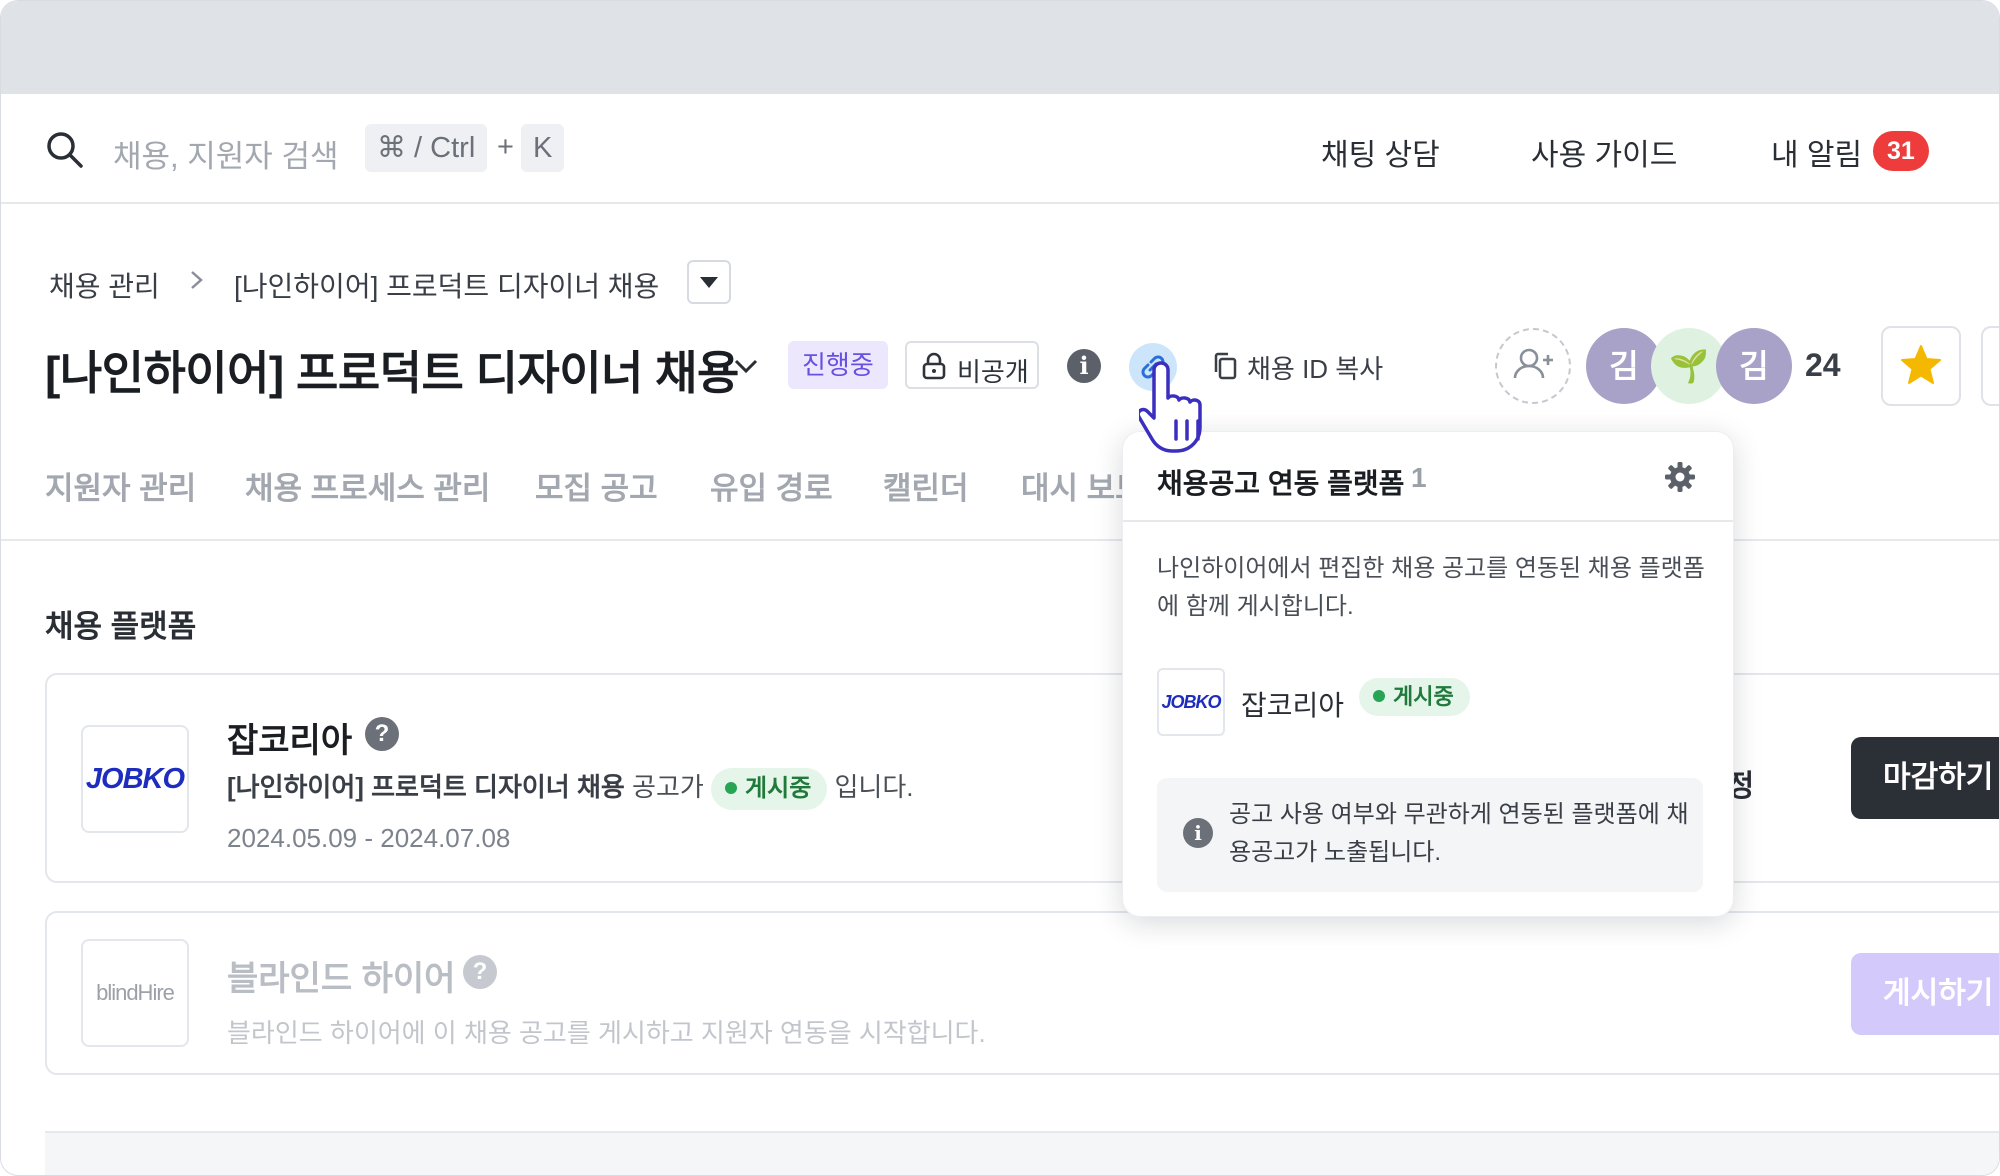  Describe the element at coordinates (290, 741) in the screenshot. I see `platform-name: 잡코리아` at that location.